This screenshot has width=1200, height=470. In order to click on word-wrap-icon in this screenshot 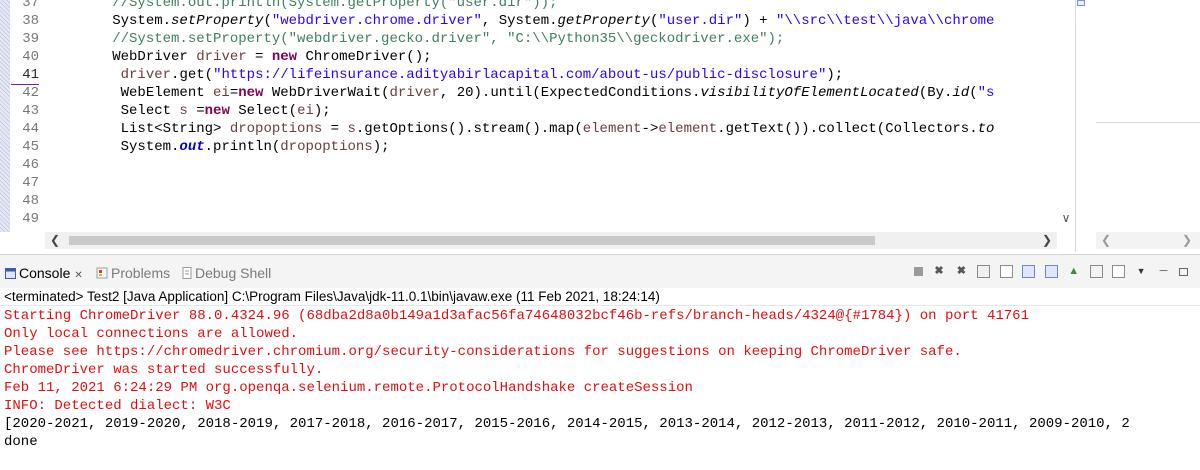, I will do `click(1006, 272)`.